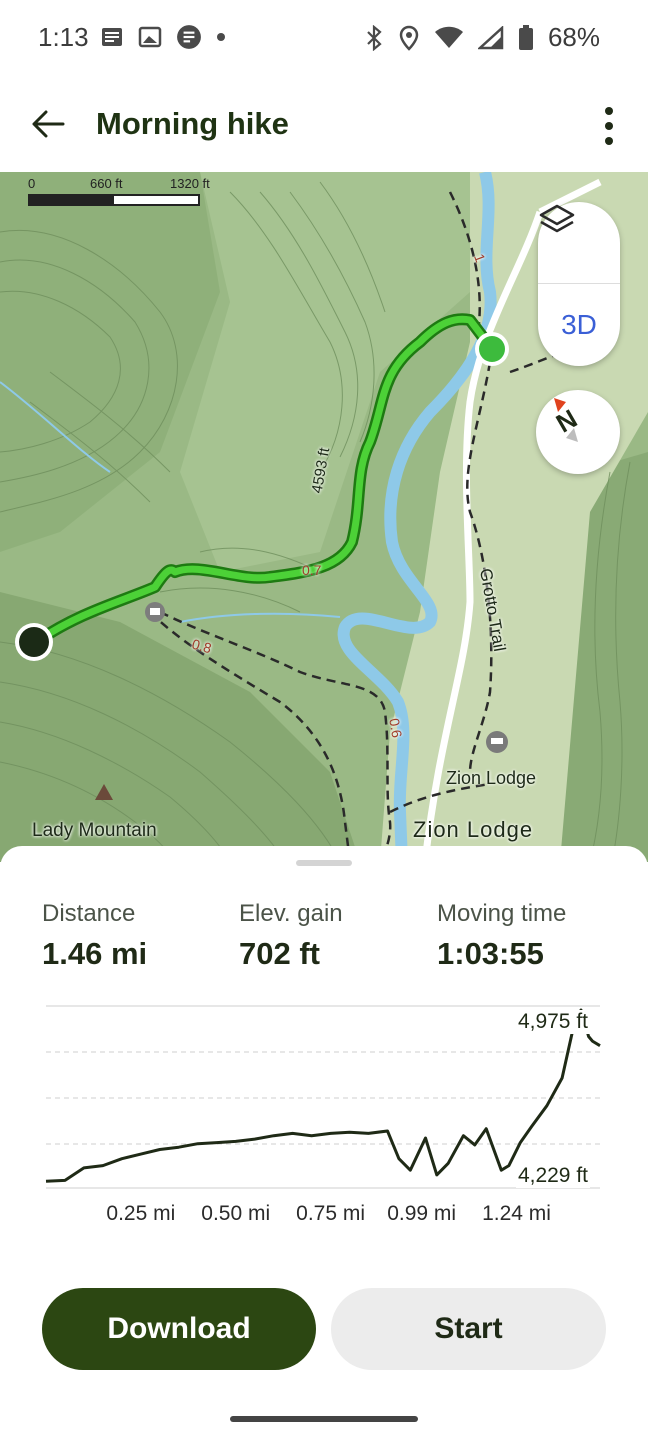  What do you see at coordinates (573, 37) in the screenshot?
I see `battery-percent: 68%` at bounding box center [573, 37].